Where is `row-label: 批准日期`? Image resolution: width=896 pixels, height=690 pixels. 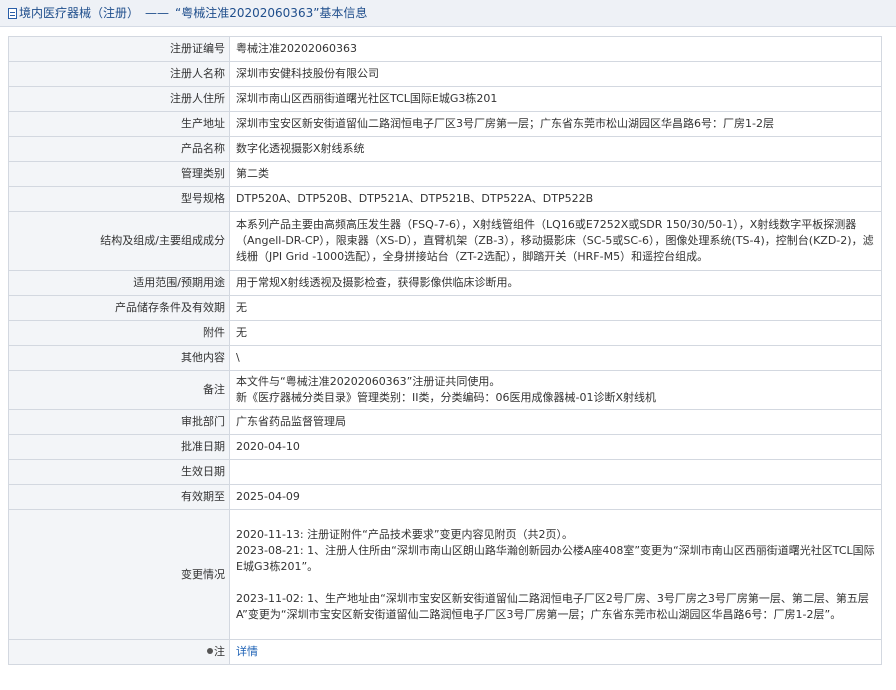 row-label: 批准日期 is located at coordinates (119, 447).